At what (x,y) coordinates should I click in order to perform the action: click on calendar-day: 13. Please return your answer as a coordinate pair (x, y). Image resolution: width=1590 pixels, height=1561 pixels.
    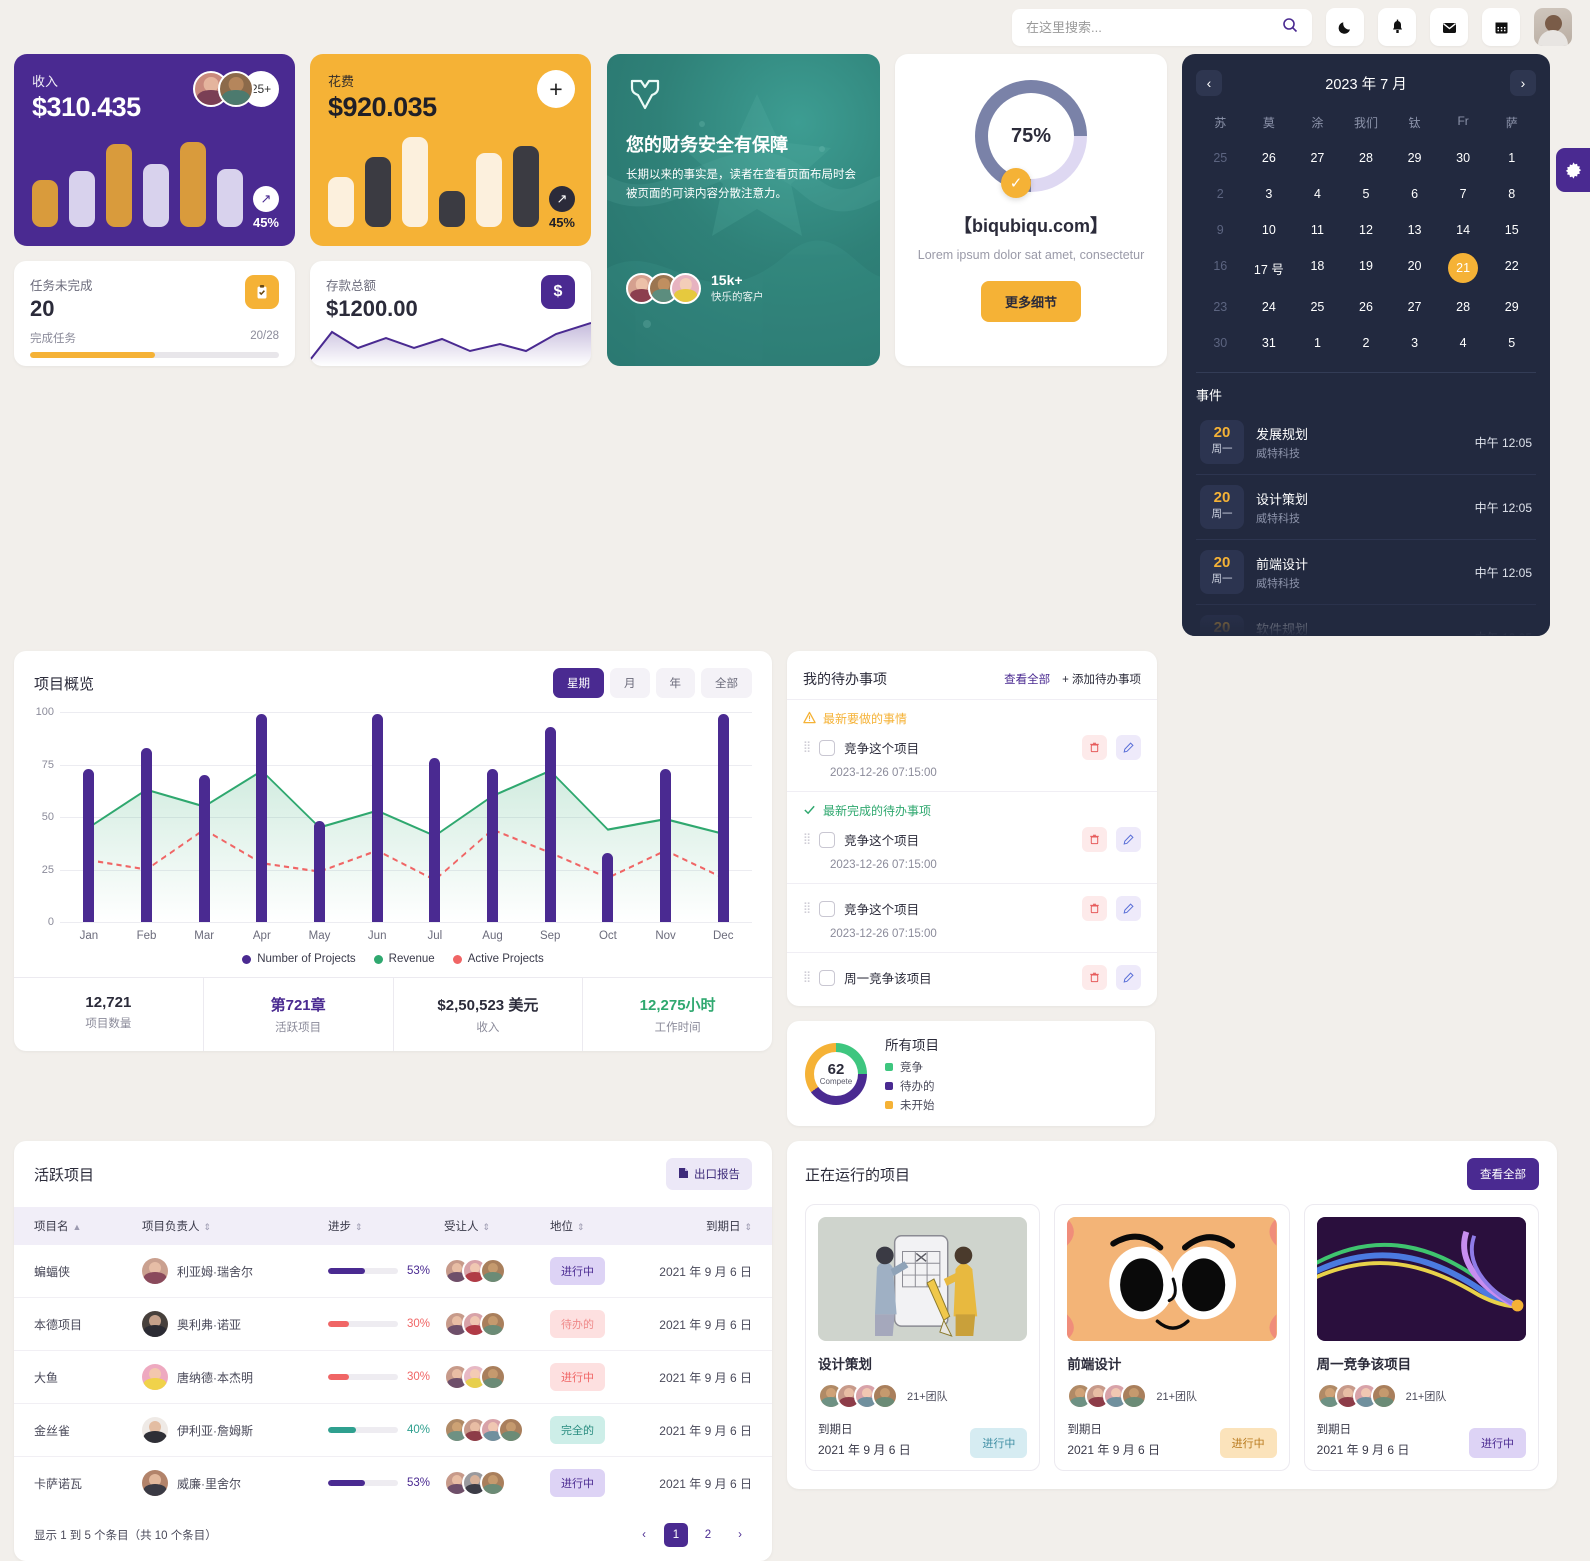
    Looking at the image, I should click on (1414, 230).